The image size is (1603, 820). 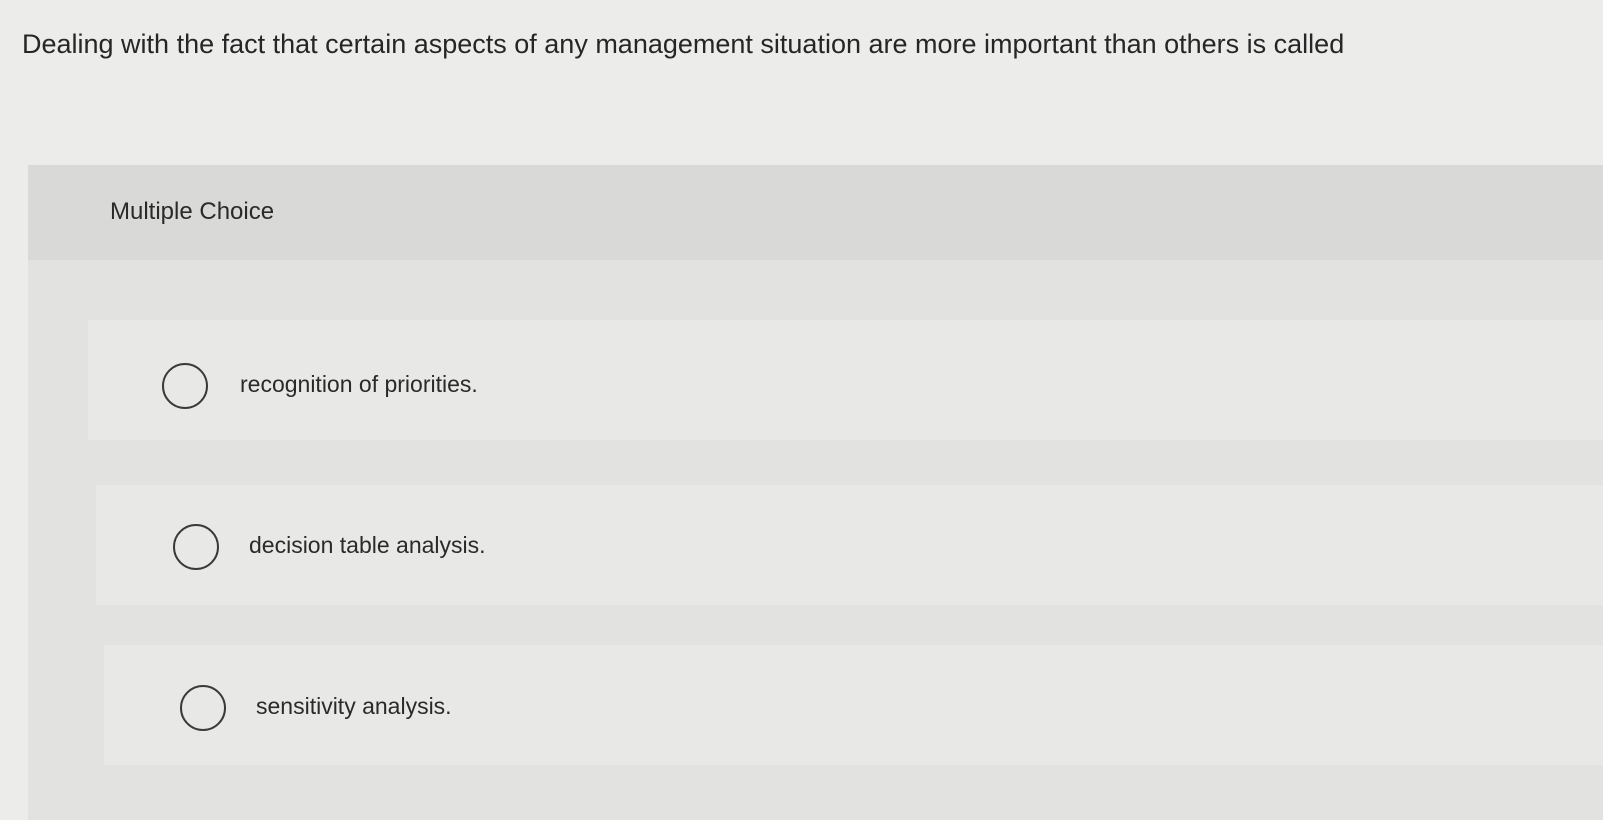 What do you see at coordinates (192, 211) in the screenshot?
I see `question-type-label: Multiple Choice` at bounding box center [192, 211].